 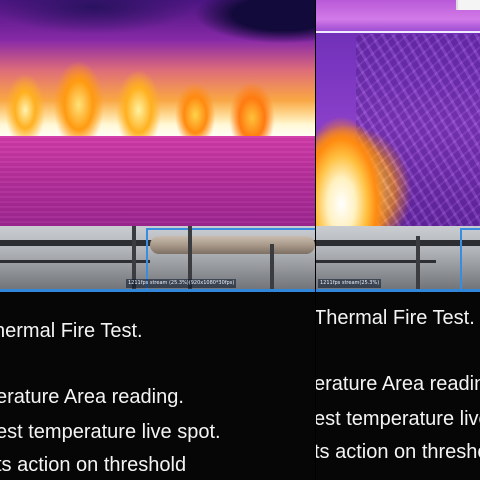 What do you see at coordinates (157, 259) in the screenshot?
I see `visual-camera-strip-left: 1211fps stream (25.3%)(920x1080*30fps)` at bounding box center [157, 259].